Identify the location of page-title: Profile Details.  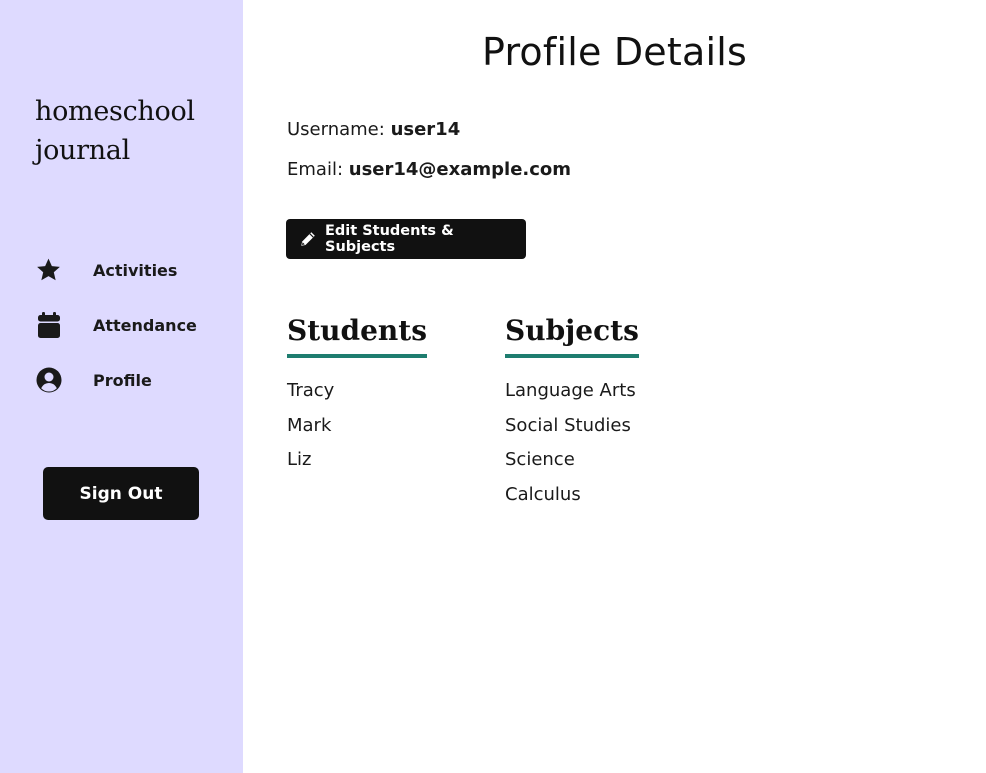
(614, 52).